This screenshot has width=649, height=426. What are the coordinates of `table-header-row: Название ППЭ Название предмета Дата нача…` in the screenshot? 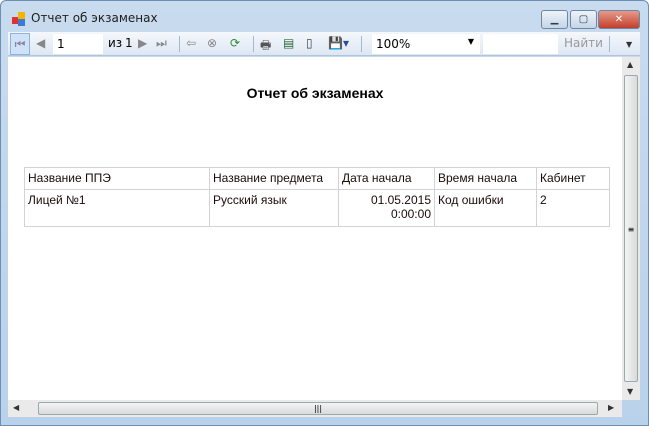 It's located at (317, 178).